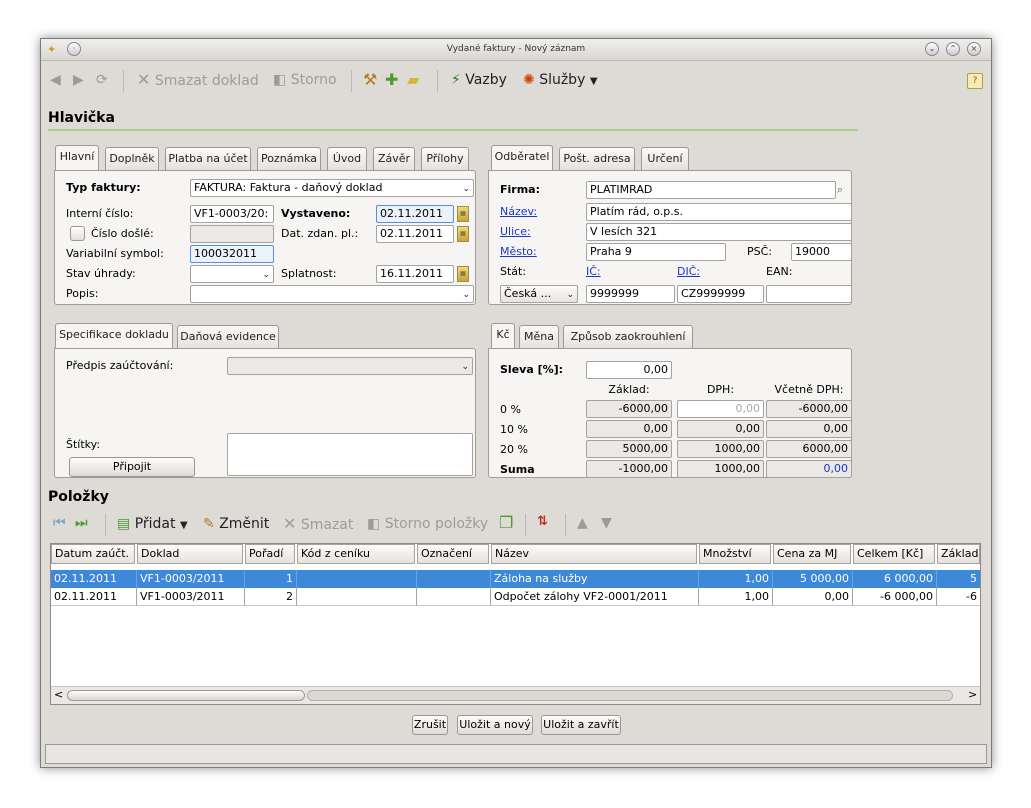  I want to click on name-label: Název:, so click(518, 212).